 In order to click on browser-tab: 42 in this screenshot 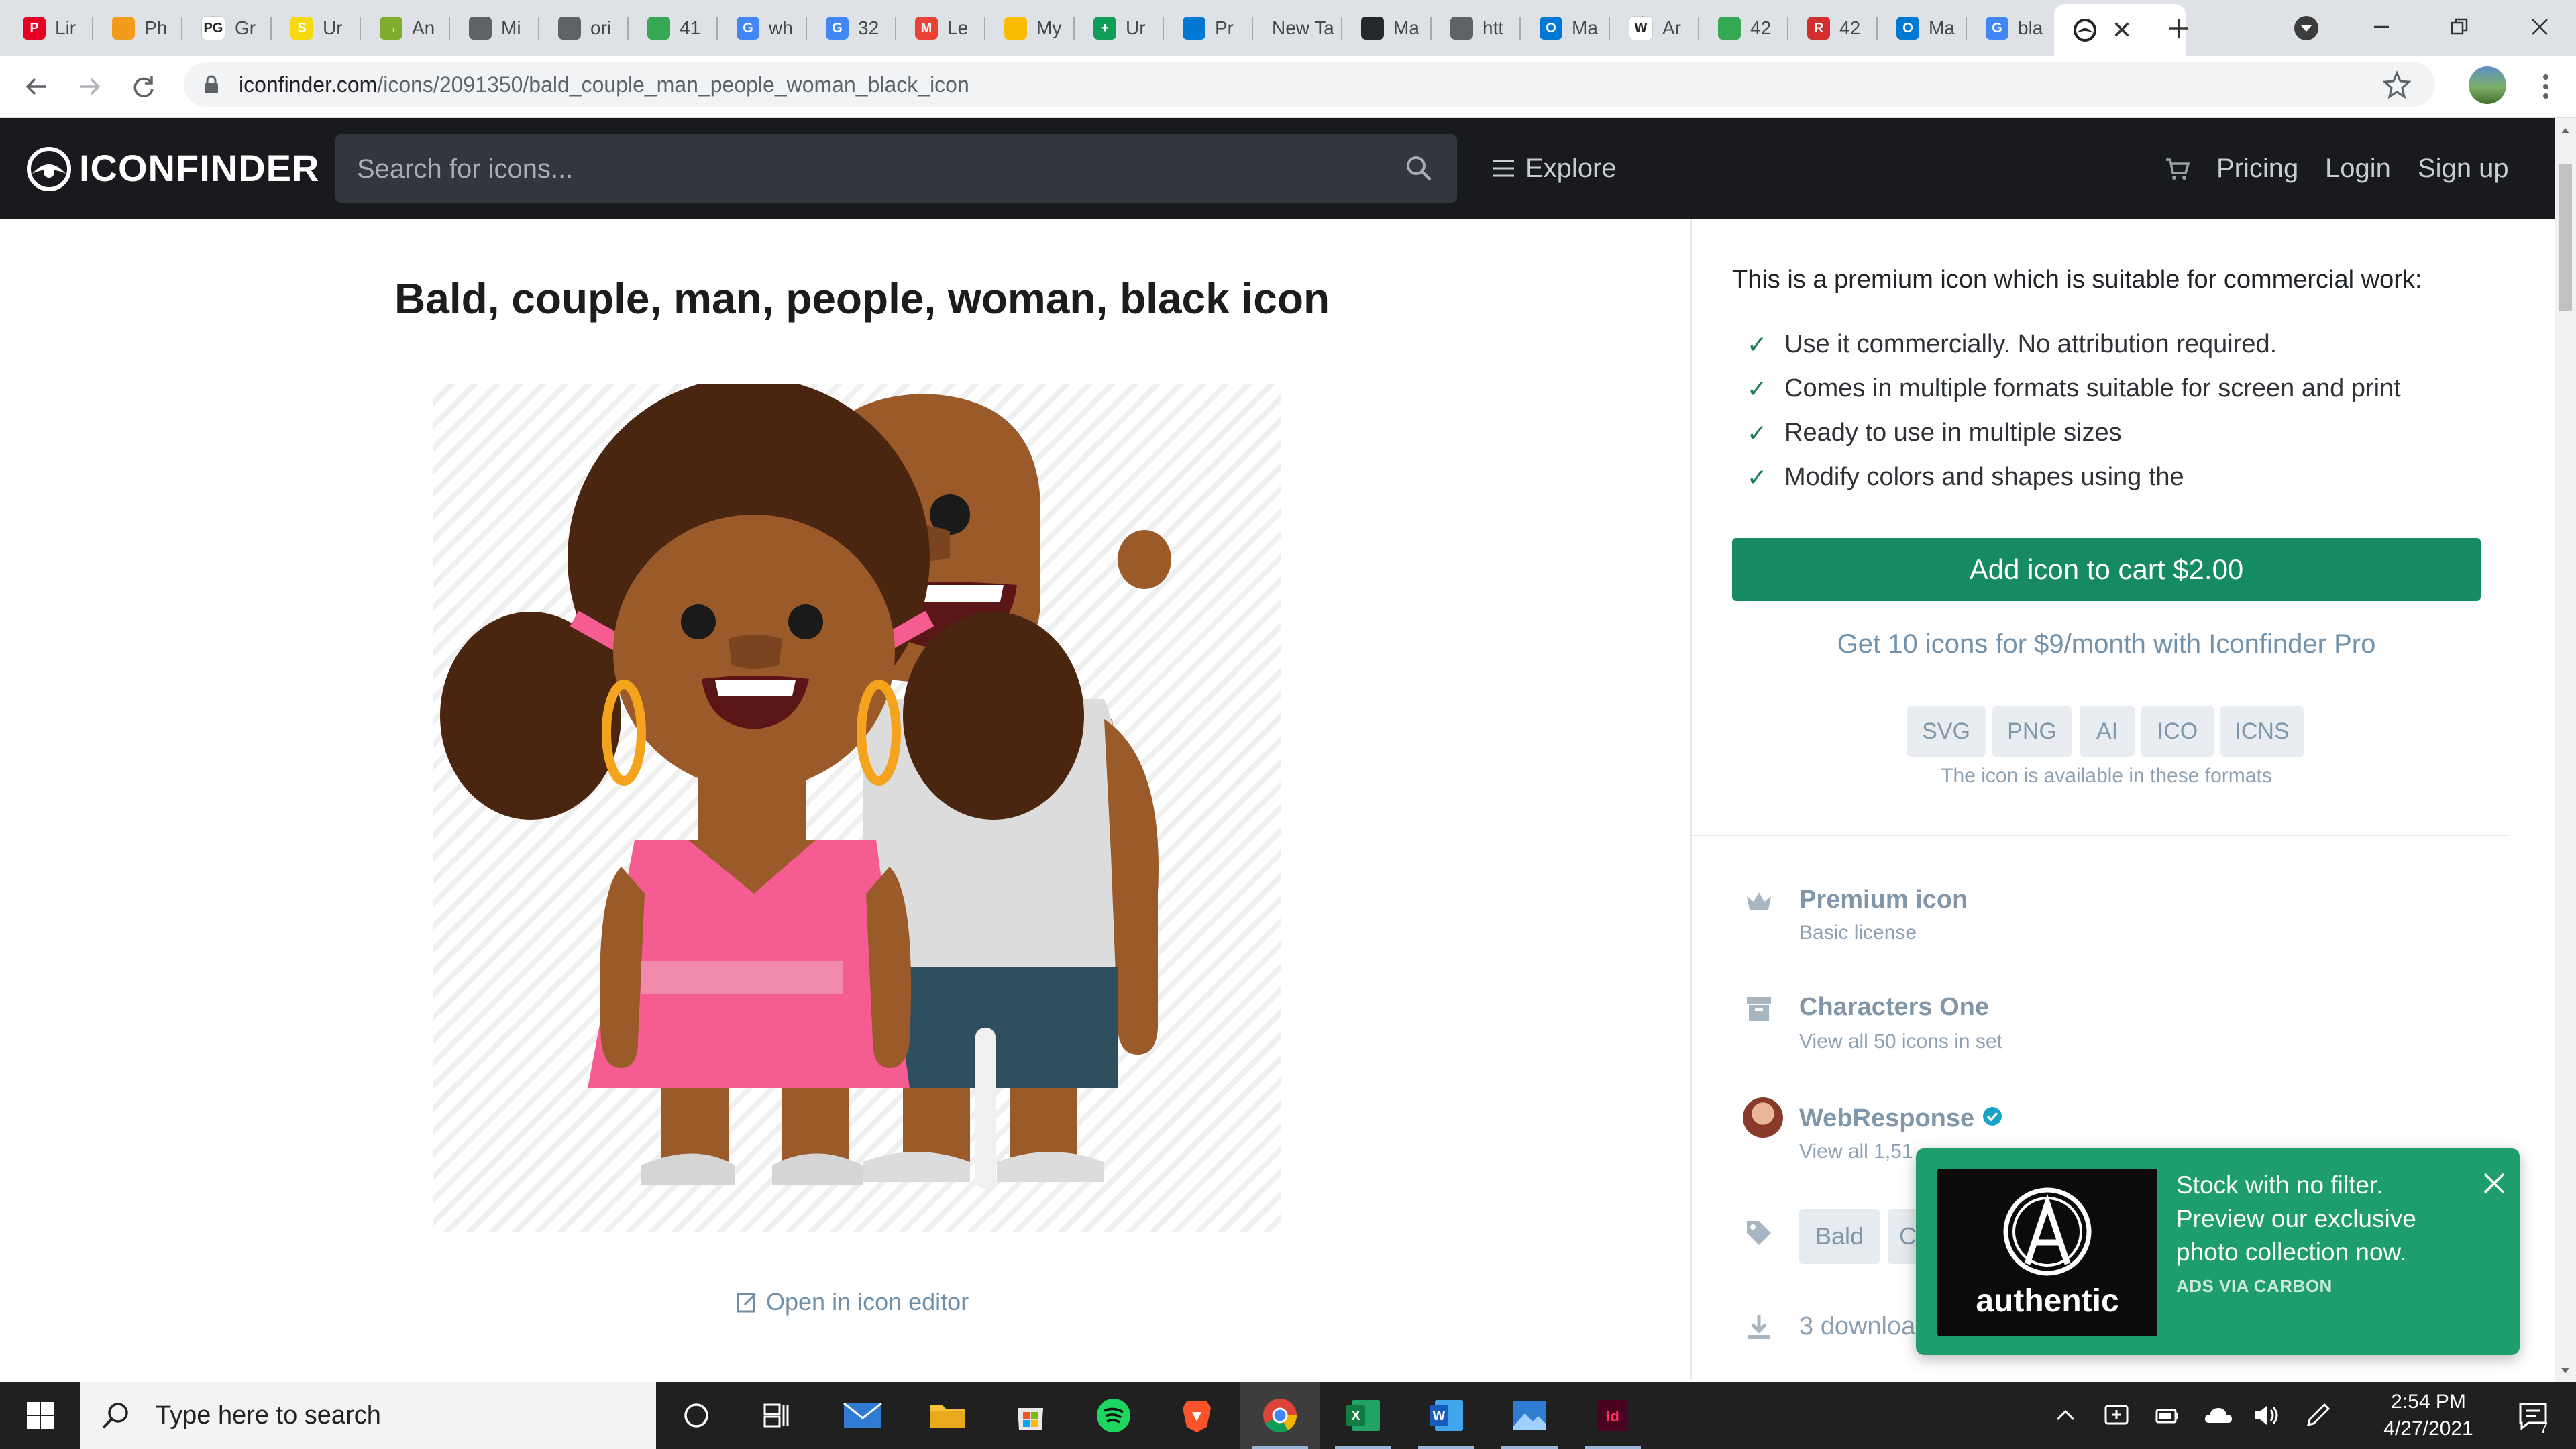, I will do `click(1743, 28)`.